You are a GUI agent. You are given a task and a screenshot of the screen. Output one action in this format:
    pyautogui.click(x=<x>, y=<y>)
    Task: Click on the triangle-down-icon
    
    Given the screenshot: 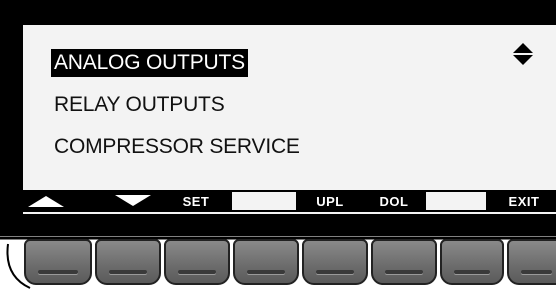 What is the action you would take?
    pyautogui.click(x=133, y=200)
    